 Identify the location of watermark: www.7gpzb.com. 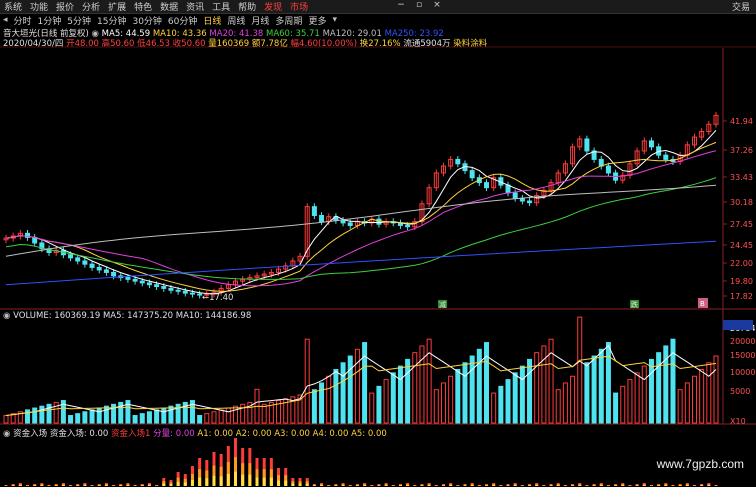
(700, 464).